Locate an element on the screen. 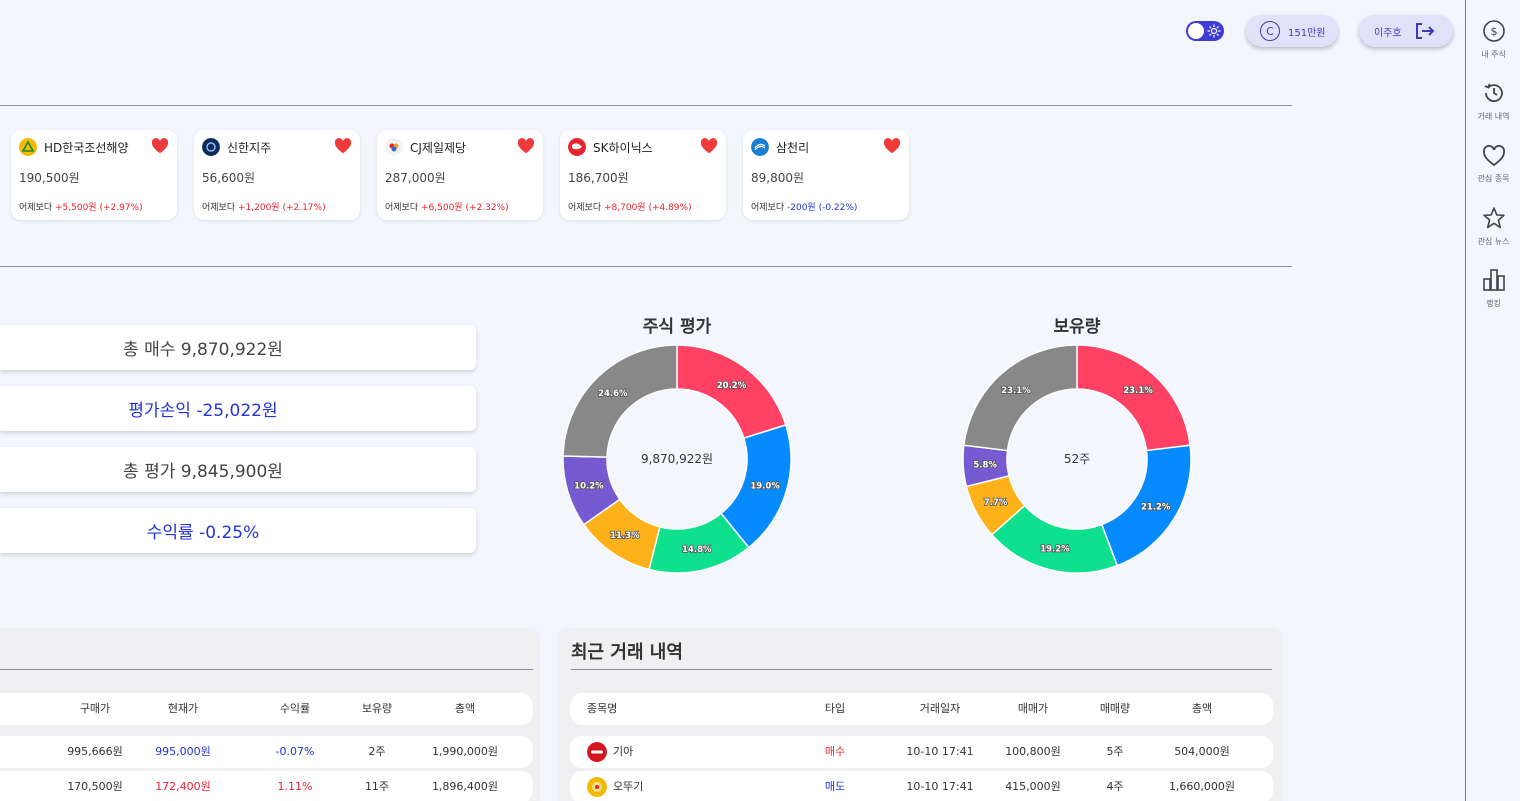 The width and height of the screenshot is (1520, 801). favorite-card: SK하이닉스 186,700원 어제보다 +8,700원 (+4.89%) is located at coordinates (643, 175).